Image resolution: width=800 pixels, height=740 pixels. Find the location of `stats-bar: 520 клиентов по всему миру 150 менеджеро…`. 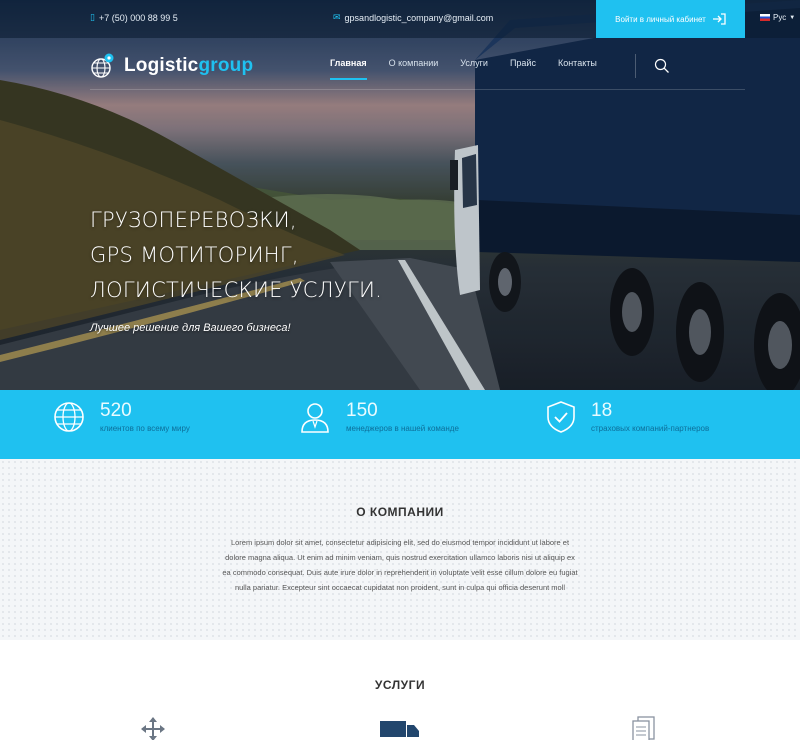

stats-bar: 520 клиентов по всему миру 150 менеджеро… is located at coordinates (400, 424).